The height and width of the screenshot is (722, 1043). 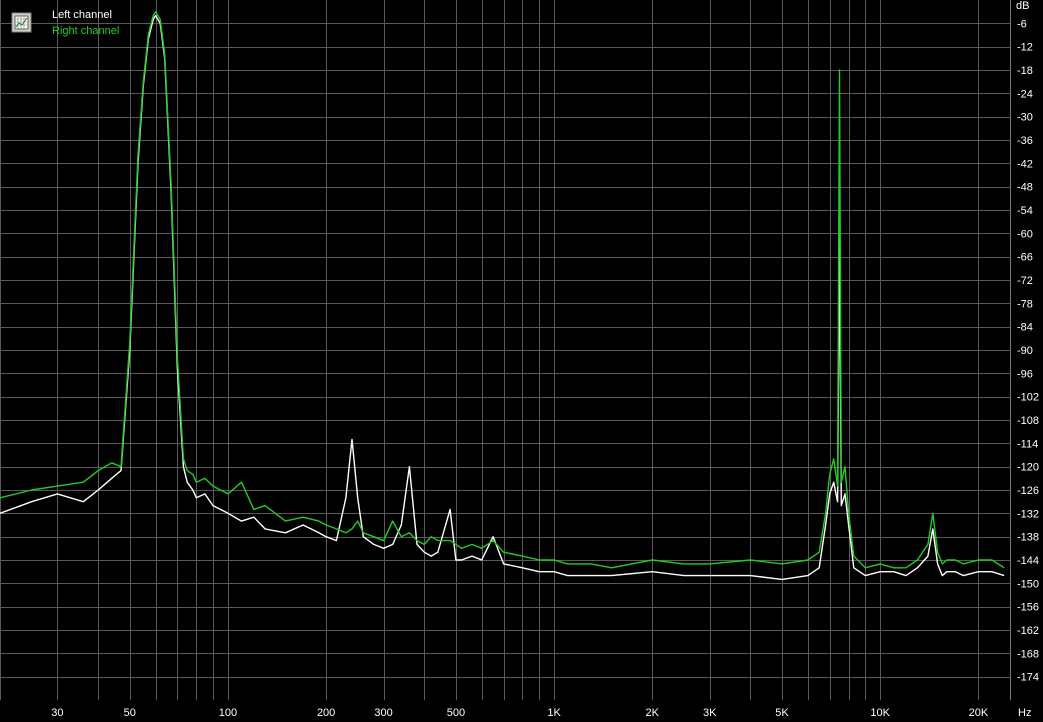 I want to click on x-tick-label: 500, so click(x=456, y=713).